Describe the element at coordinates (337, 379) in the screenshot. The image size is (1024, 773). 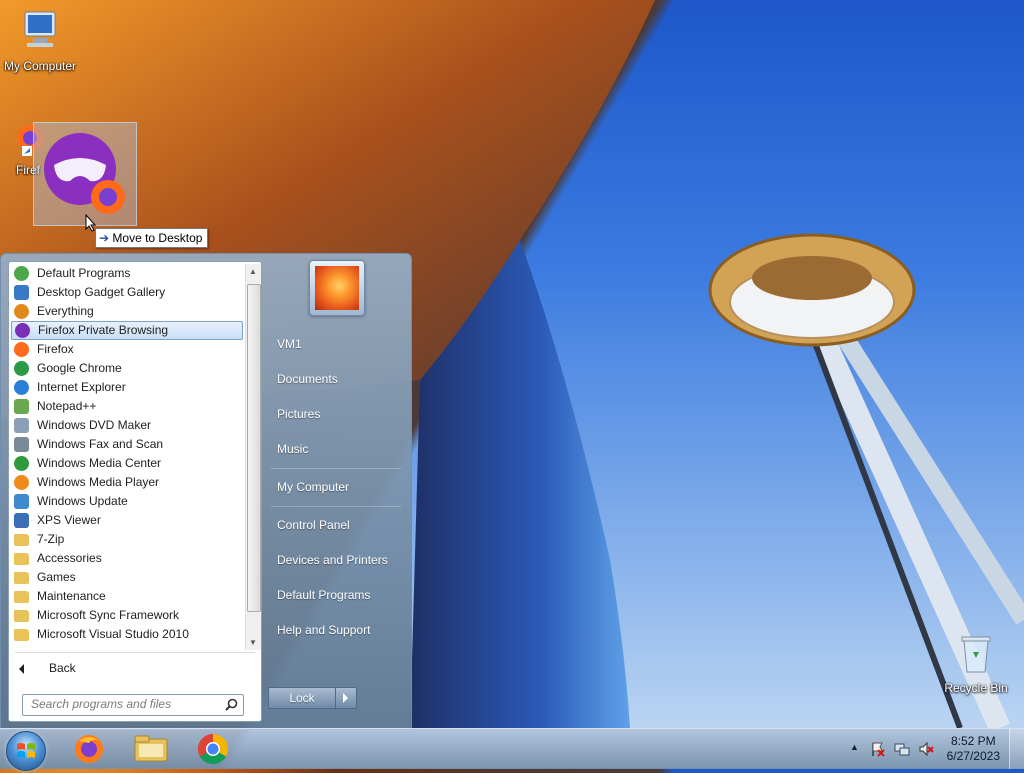
I see `right-item-documents: Documents` at that location.